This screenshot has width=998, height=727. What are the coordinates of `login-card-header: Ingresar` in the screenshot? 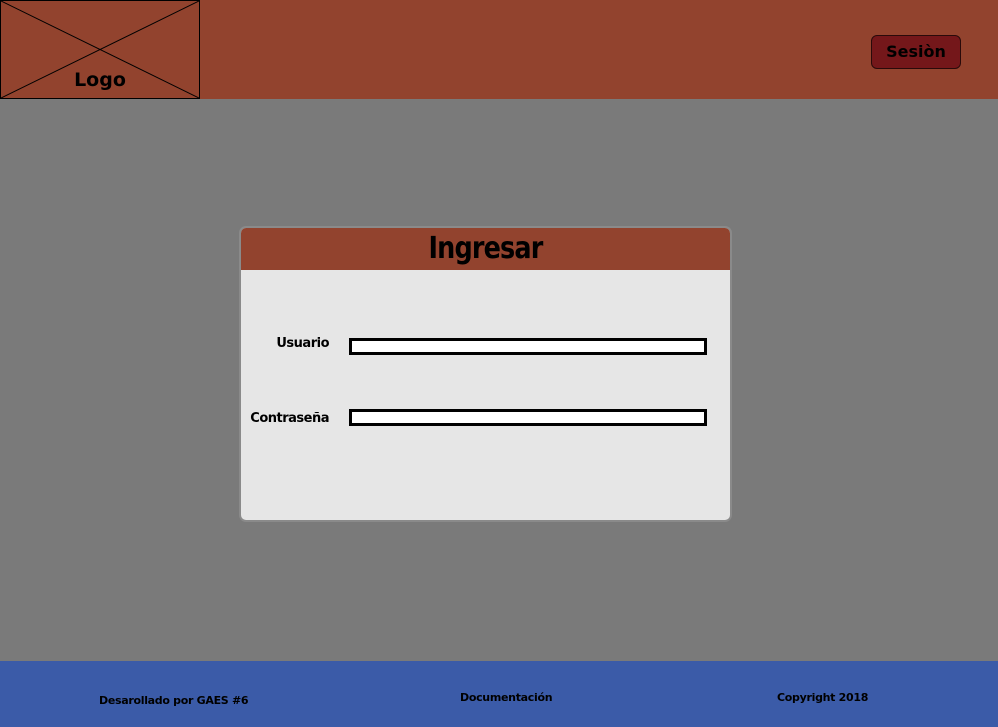 It's located at (485, 249).